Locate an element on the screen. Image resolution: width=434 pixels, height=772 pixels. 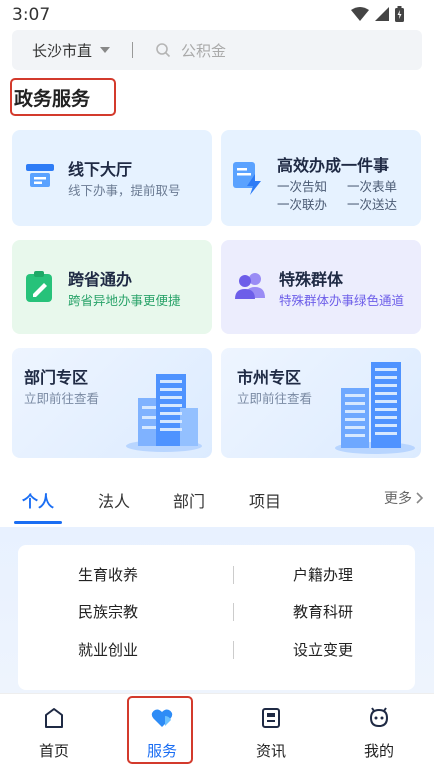
card-offline-hall: 线下大厅 线下办事，提前取号 is located at coordinates (112, 178).